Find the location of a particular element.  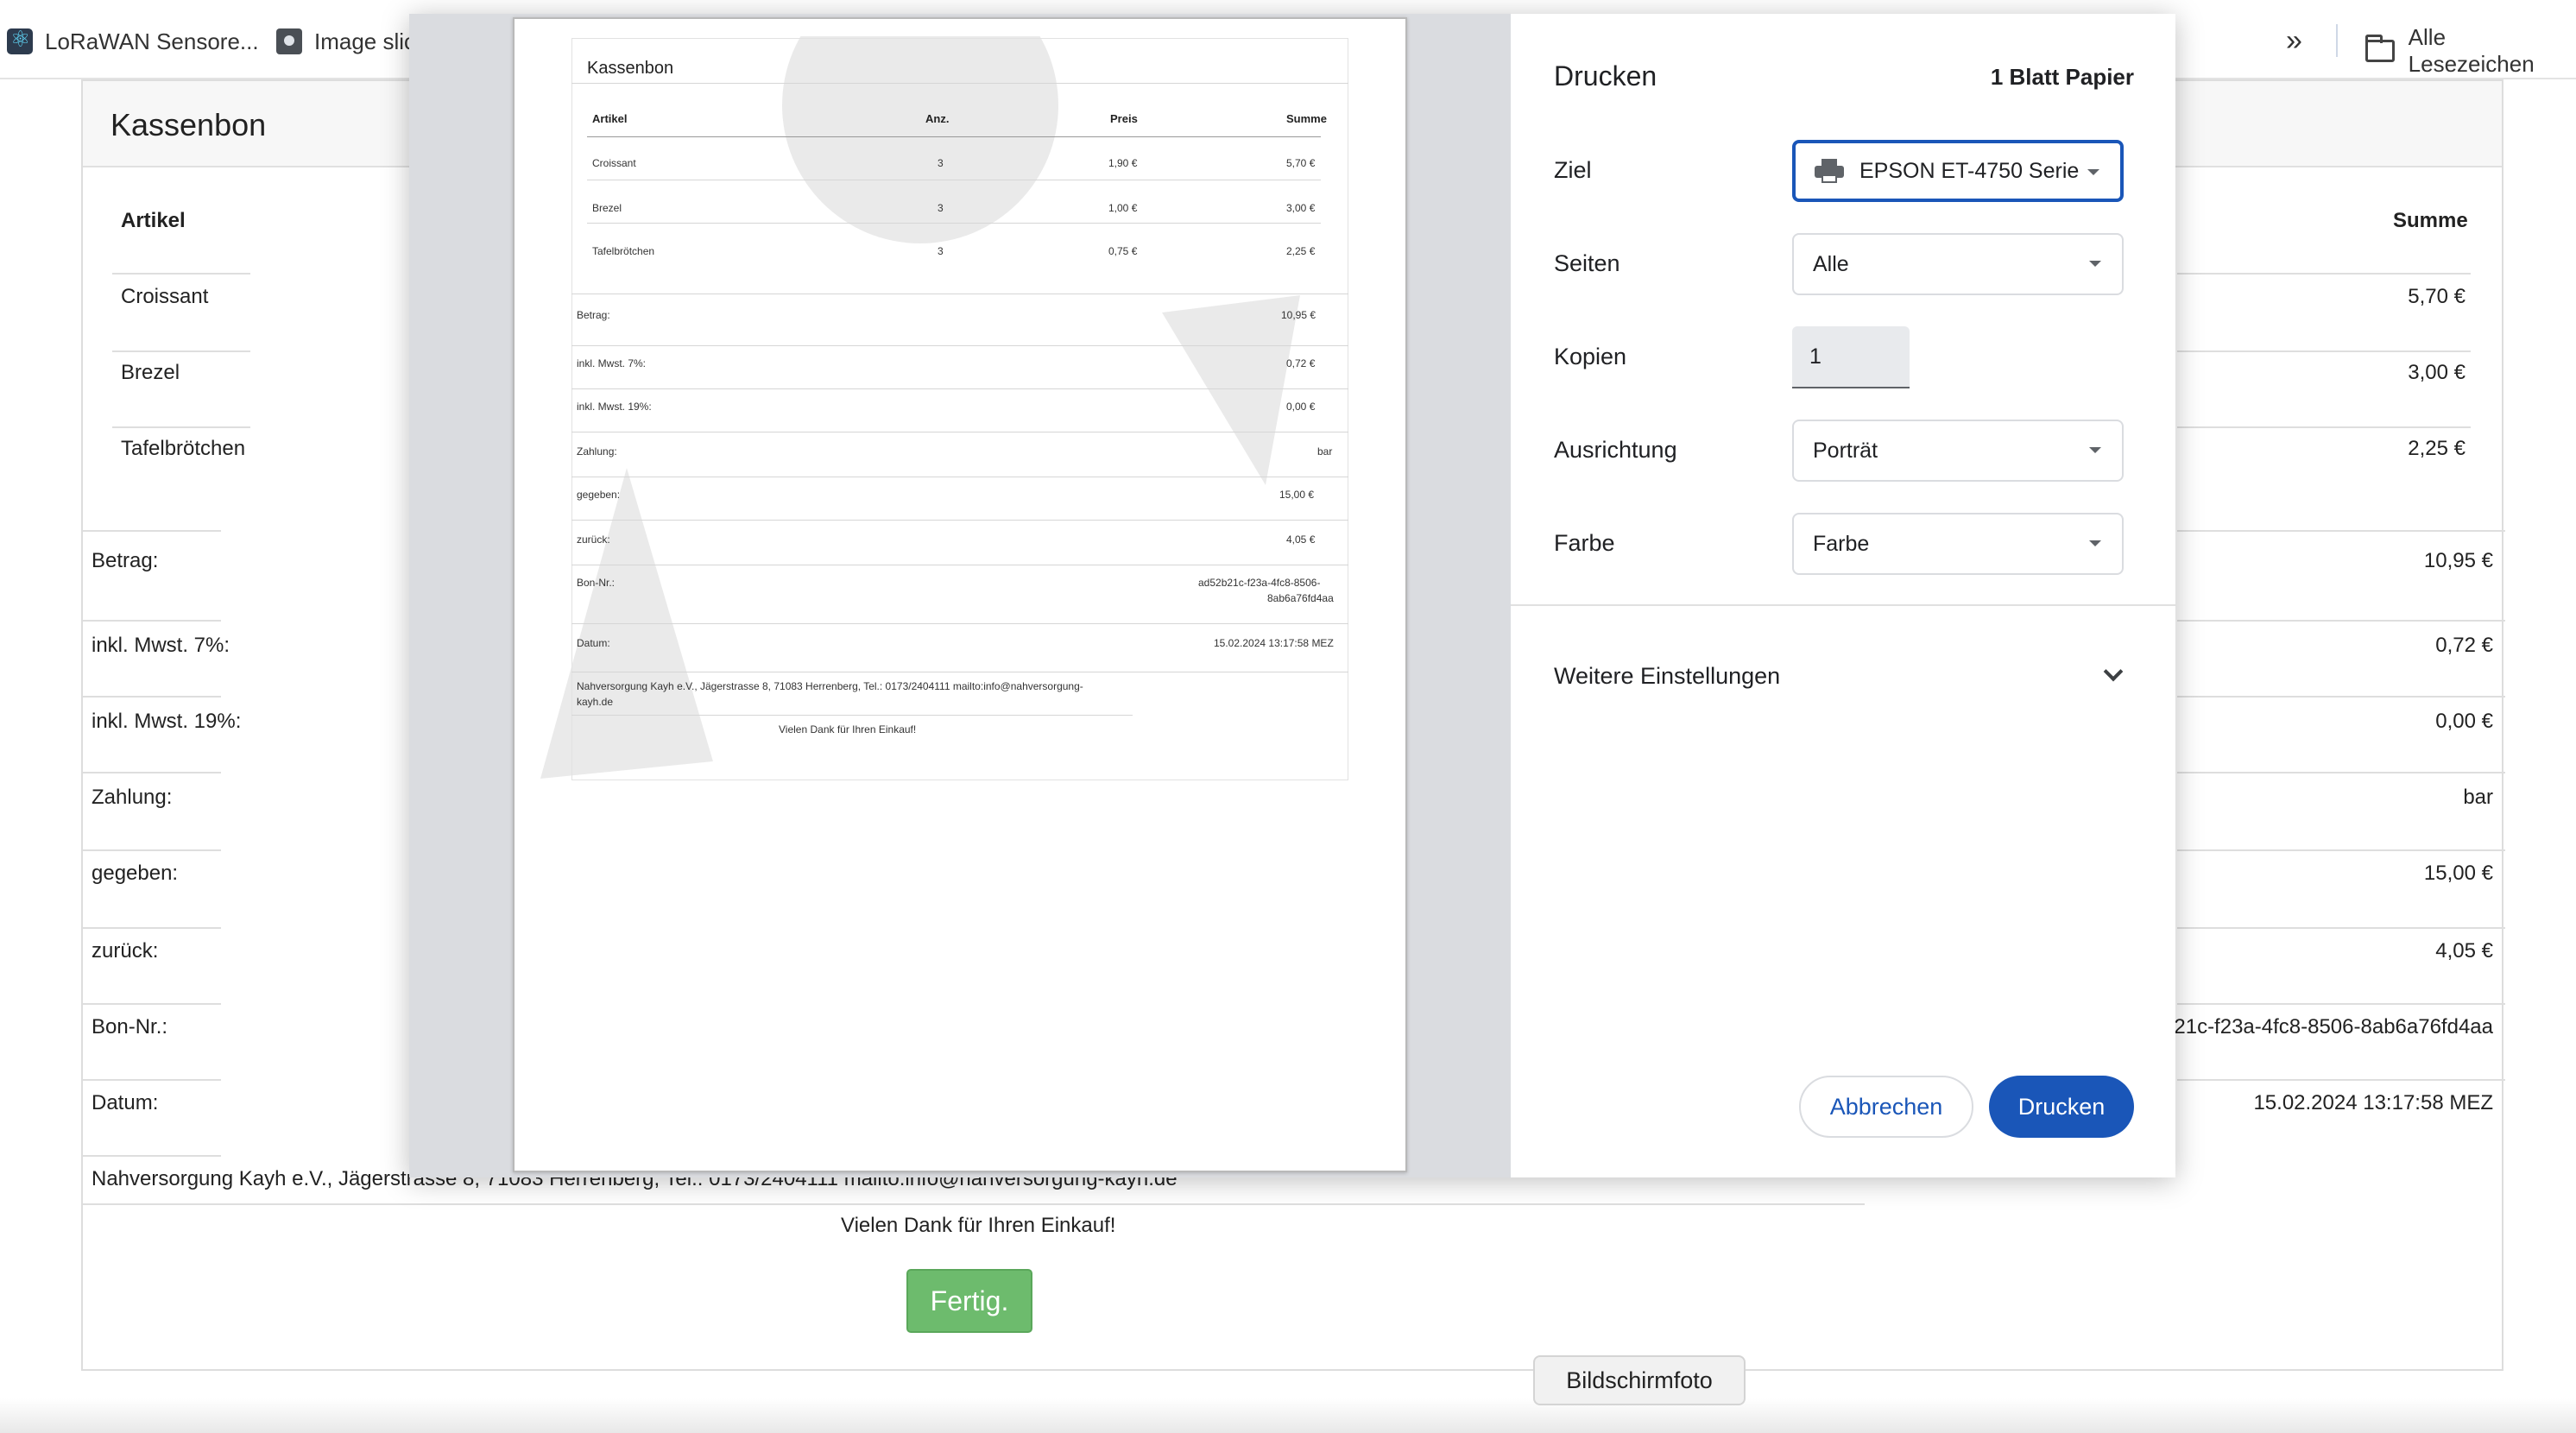

preview-total-label: inkl. Mwst. 19%: is located at coordinates (614, 407).